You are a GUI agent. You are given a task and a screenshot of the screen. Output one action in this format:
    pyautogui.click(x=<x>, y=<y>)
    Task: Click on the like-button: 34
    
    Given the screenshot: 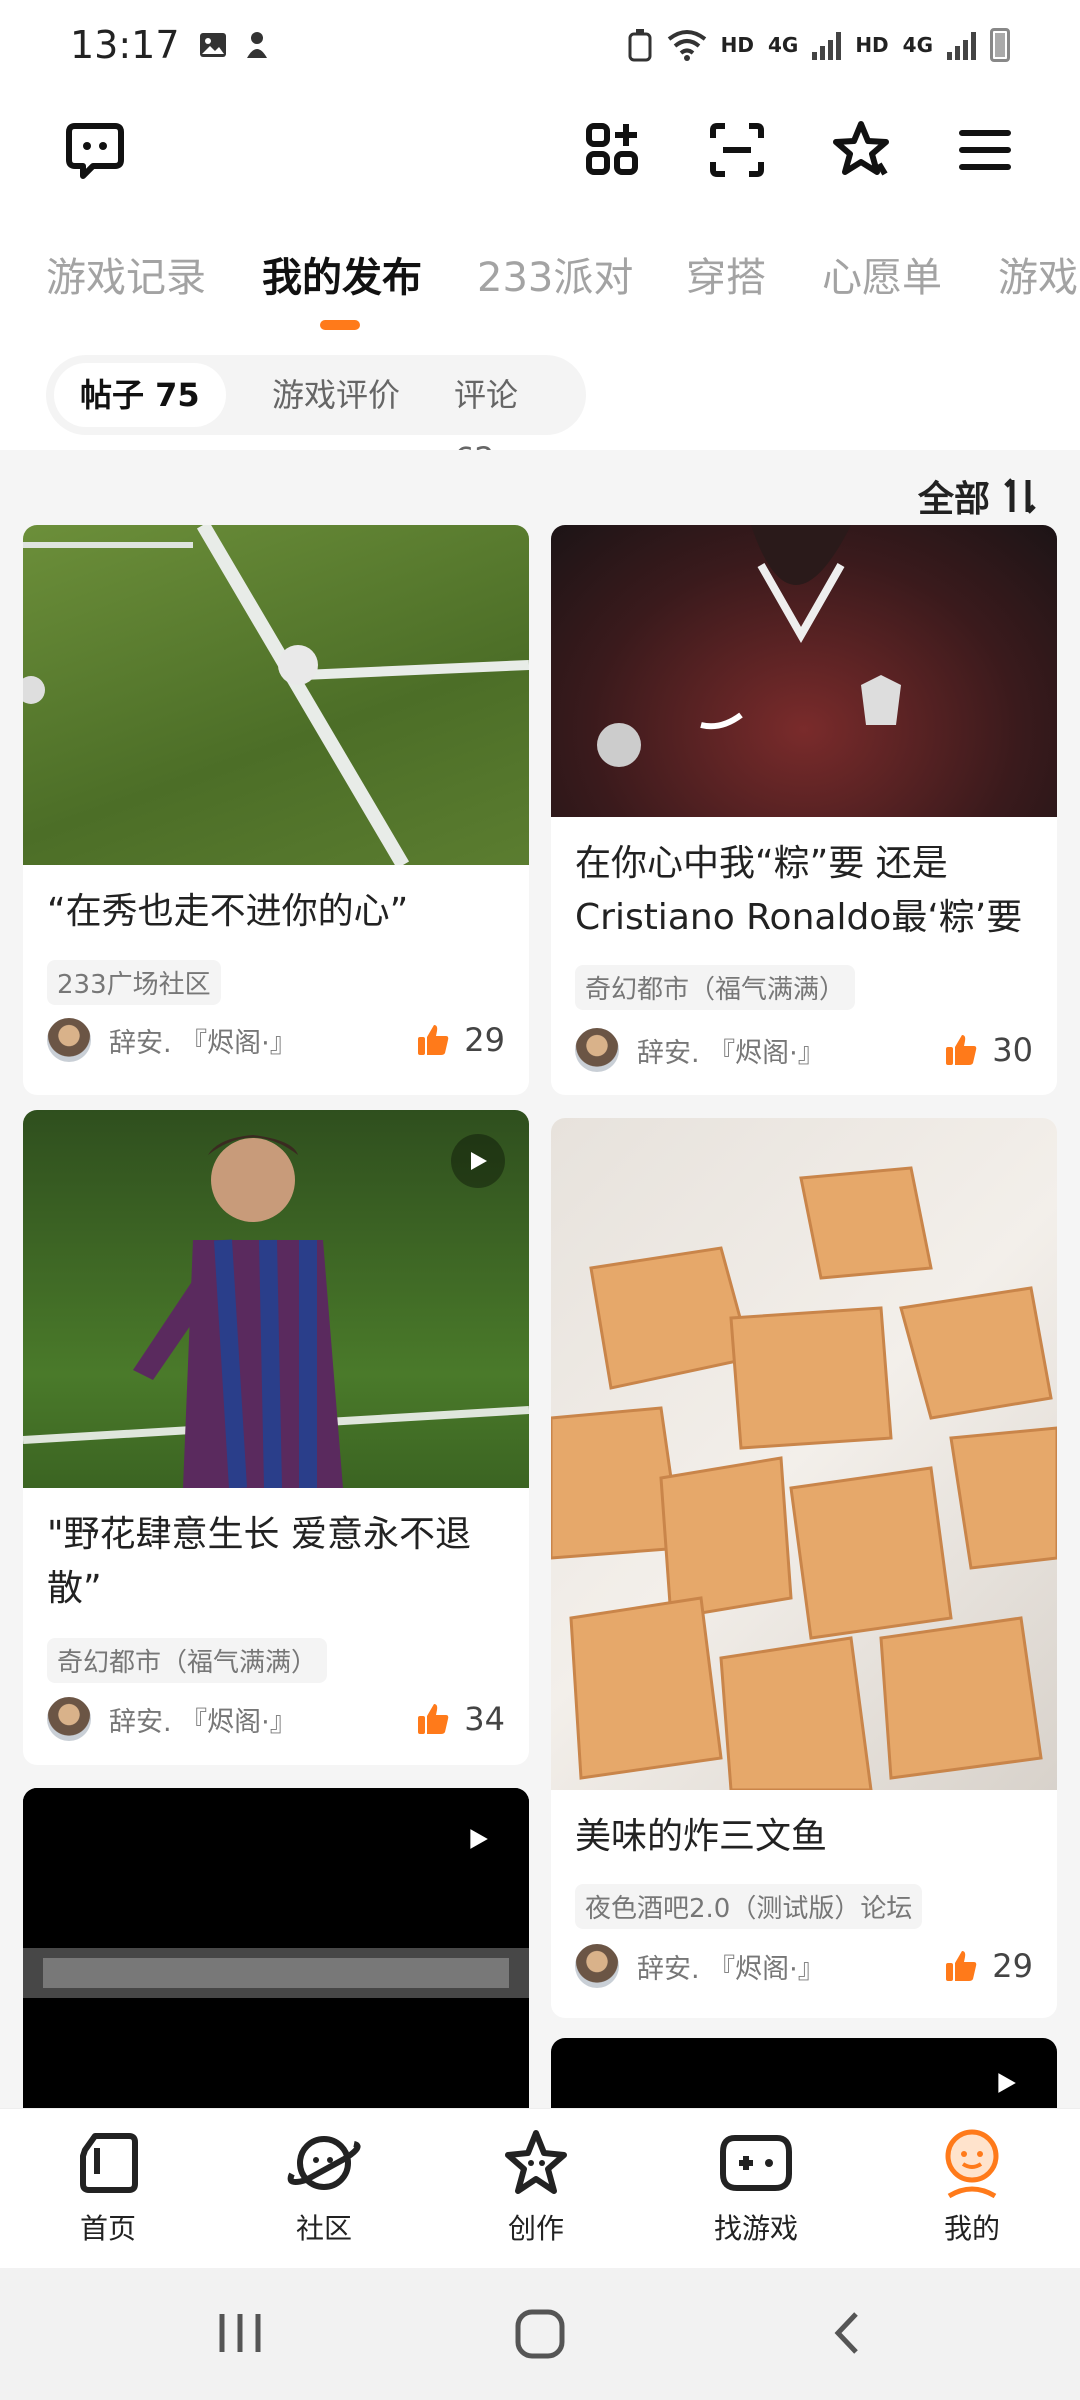 What is the action you would take?
    pyautogui.click(x=460, y=1719)
    